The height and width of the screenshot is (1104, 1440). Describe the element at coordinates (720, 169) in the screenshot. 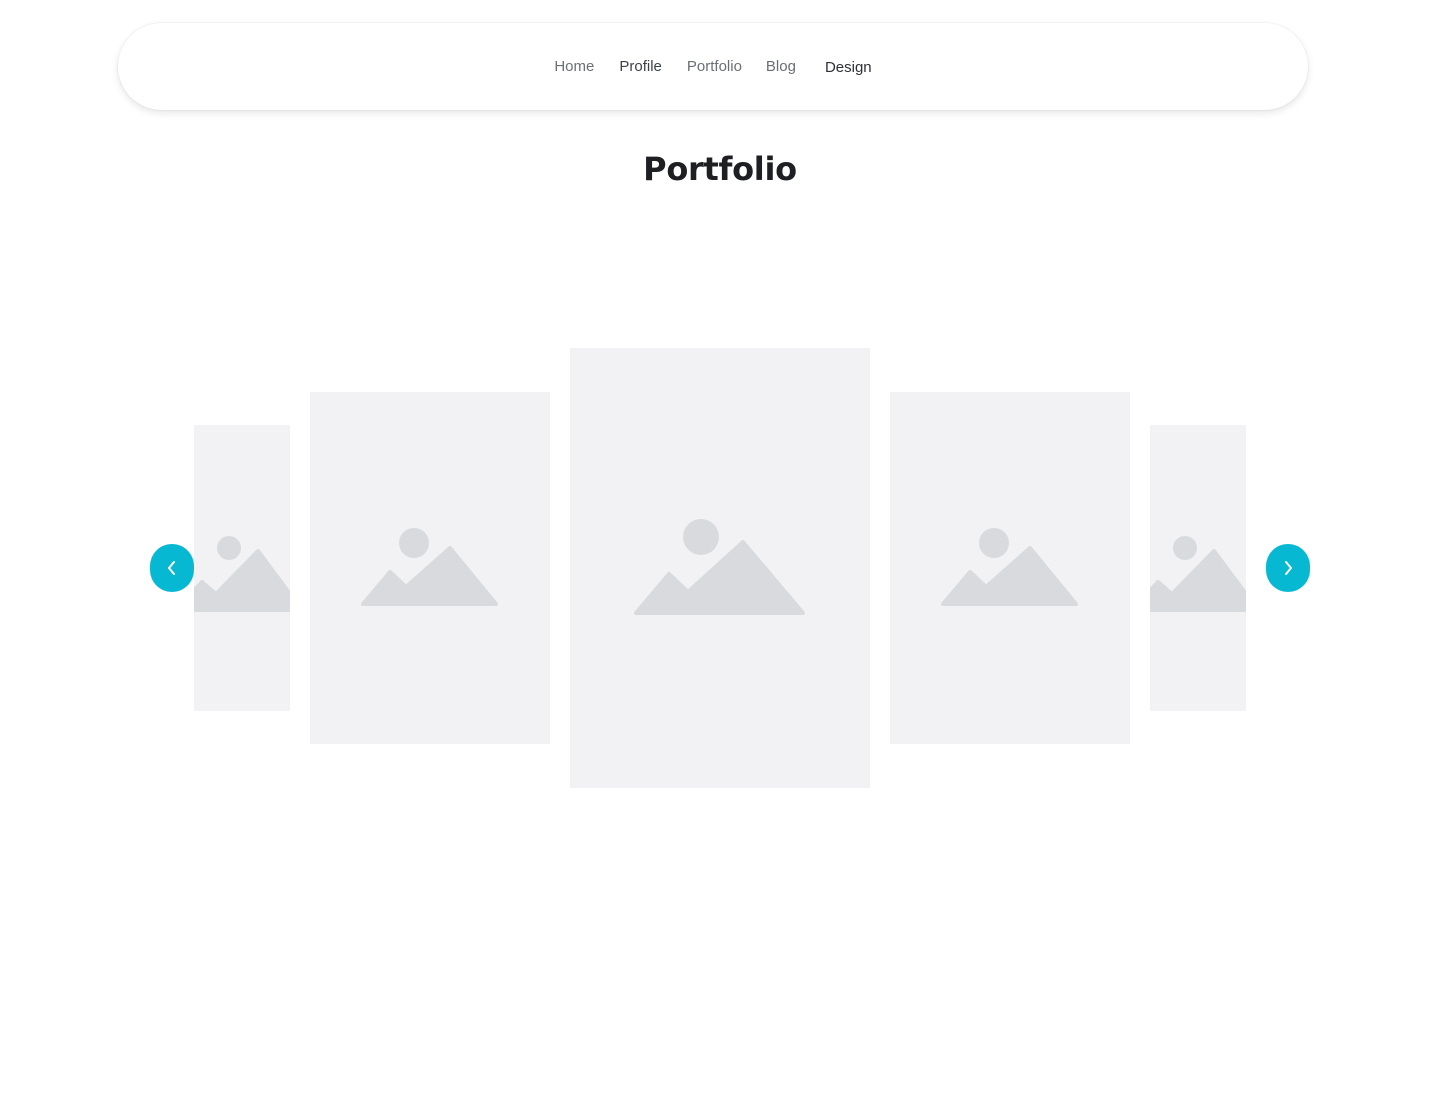

I see `page-title: Portfolio` at that location.